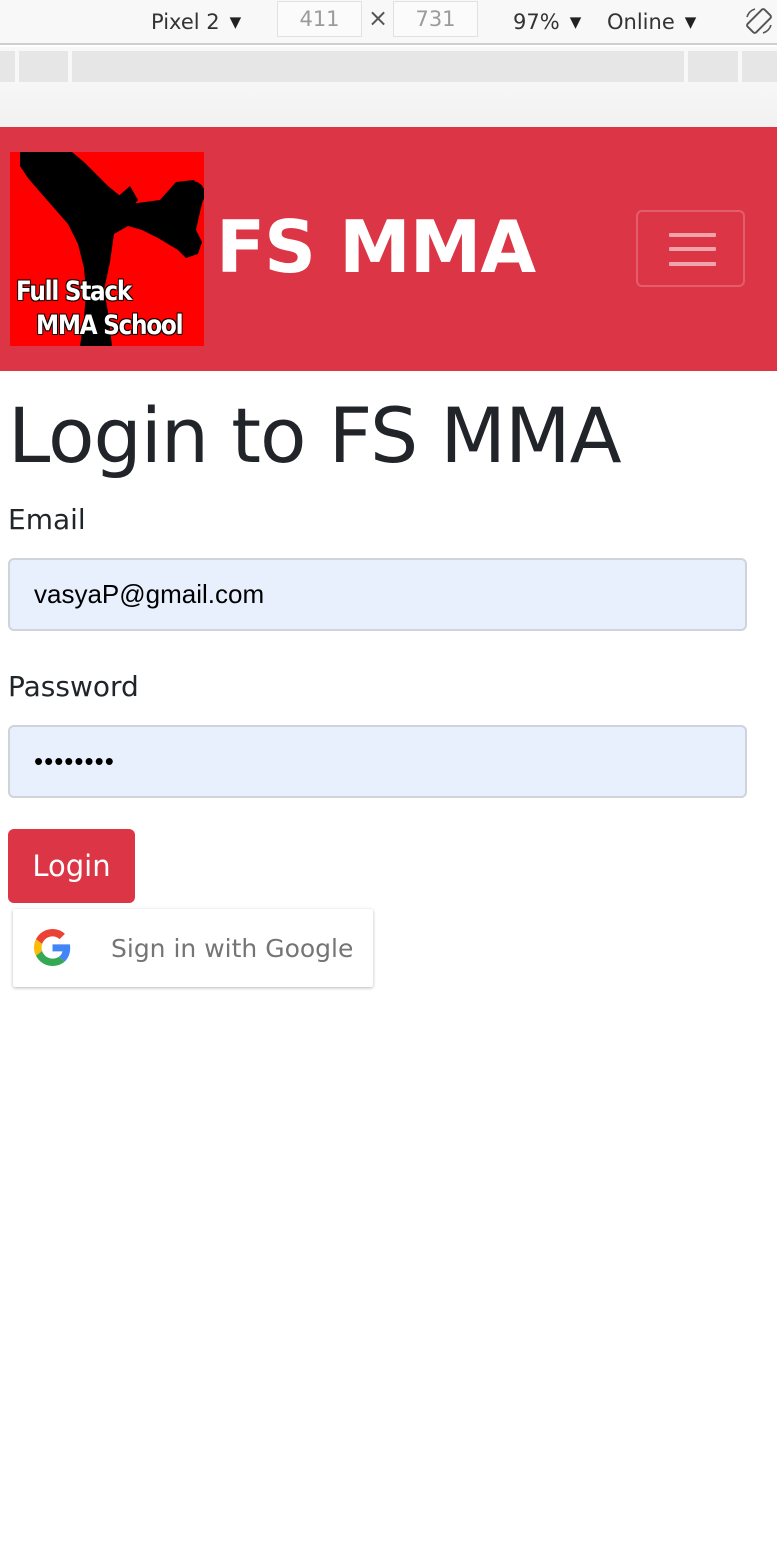 This screenshot has width=777, height=1543. I want to click on google-icon, so click(52, 947).